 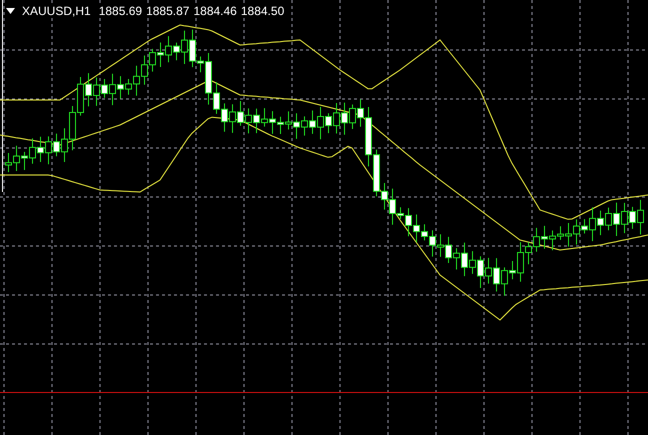 What do you see at coordinates (10, 11) in the screenshot?
I see `dropdown-triangle-icon` at bounding box center [10, 11].